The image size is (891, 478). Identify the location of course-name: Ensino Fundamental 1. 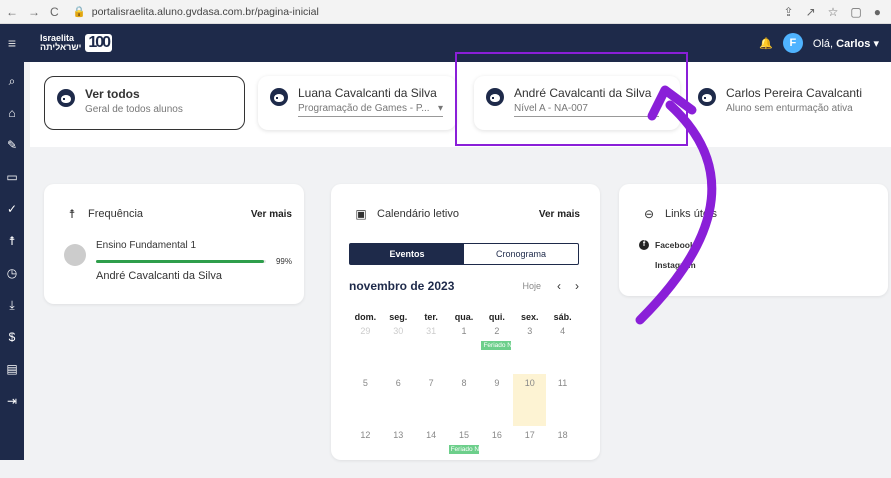
(146, 245).